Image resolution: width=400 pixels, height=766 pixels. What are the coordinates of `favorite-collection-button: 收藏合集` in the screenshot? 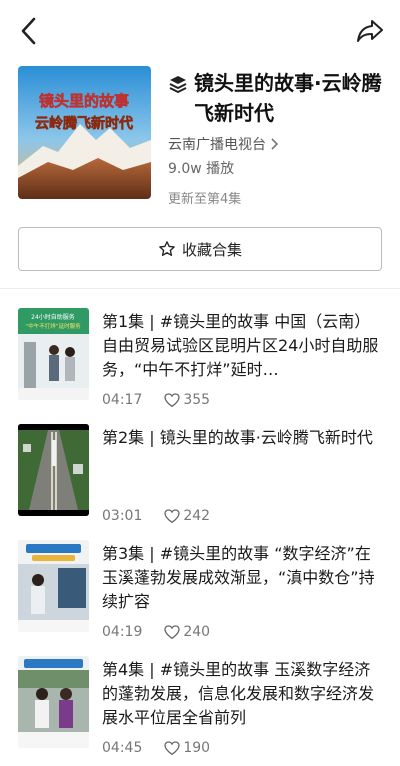 It's located at (200, 249).